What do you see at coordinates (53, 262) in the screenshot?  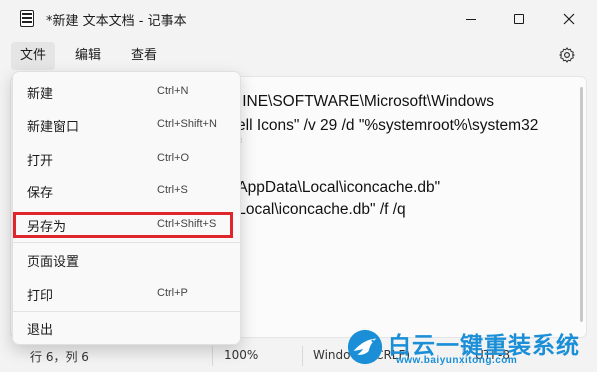 I see `menu-item-label: 页面设置` at bounding box center [53, 262].